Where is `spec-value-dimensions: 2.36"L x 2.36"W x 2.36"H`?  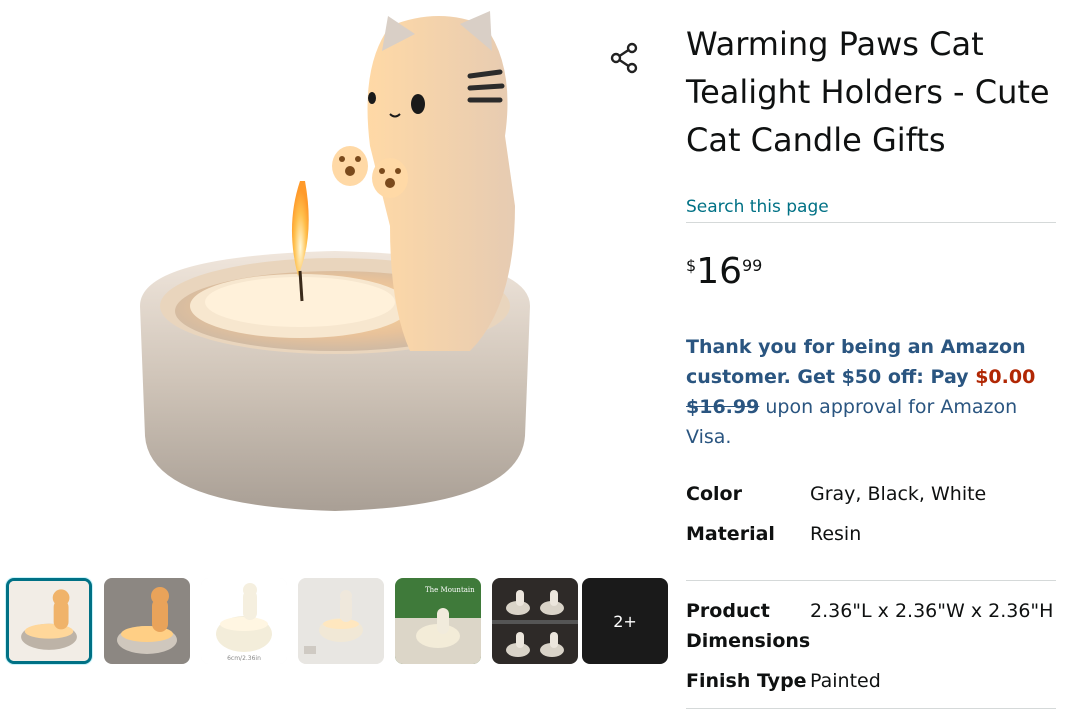 spec-value-dimensions: 2.36"L x 2.36"W x 2.36"H is located at coordinates (932, 611).